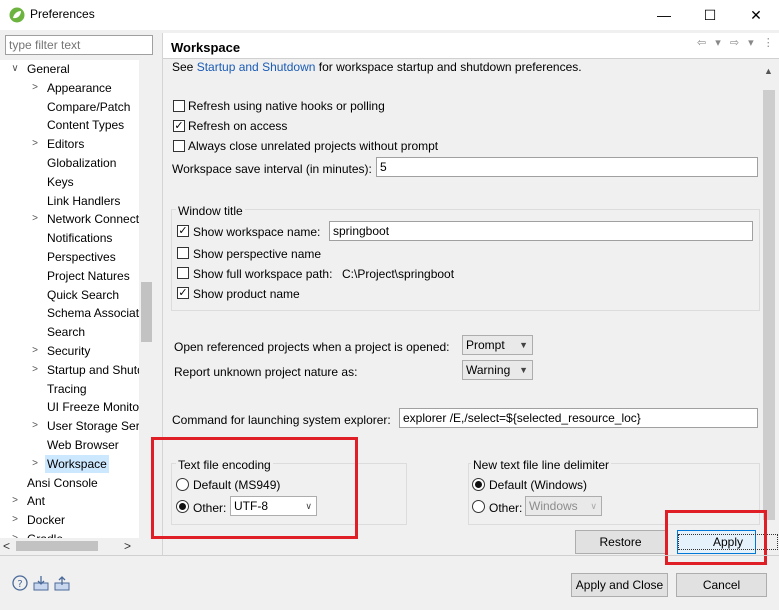 The width and height of the screenshot is (779, 610). I want to click on tree-item: Link Handlers, so click(69, 201).